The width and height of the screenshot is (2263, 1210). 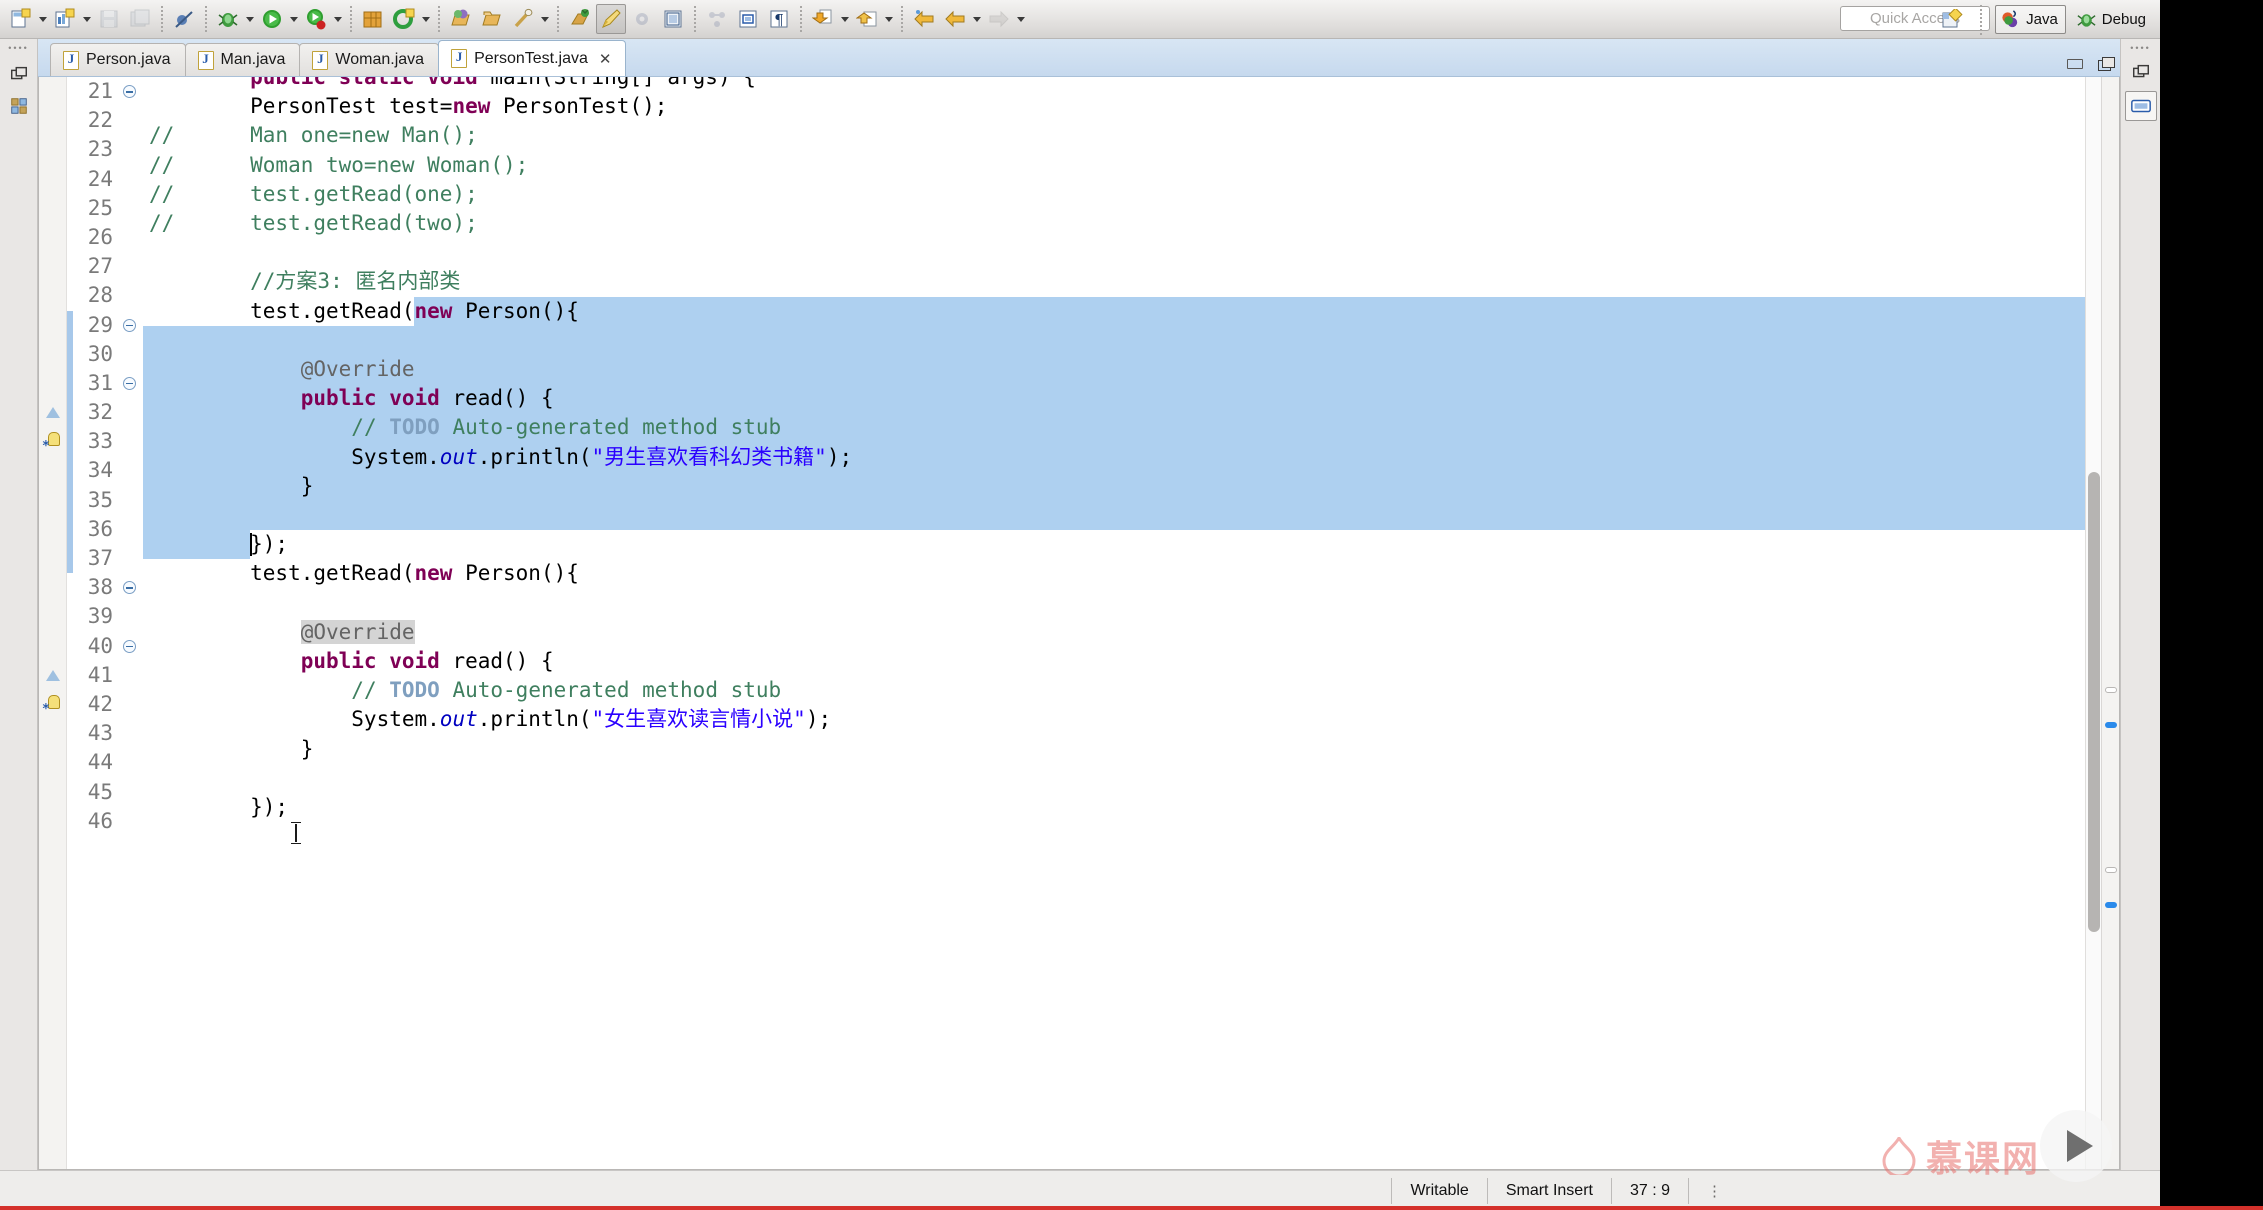 I want to click on run-dropdown-icon, so click(x=294, y=19).